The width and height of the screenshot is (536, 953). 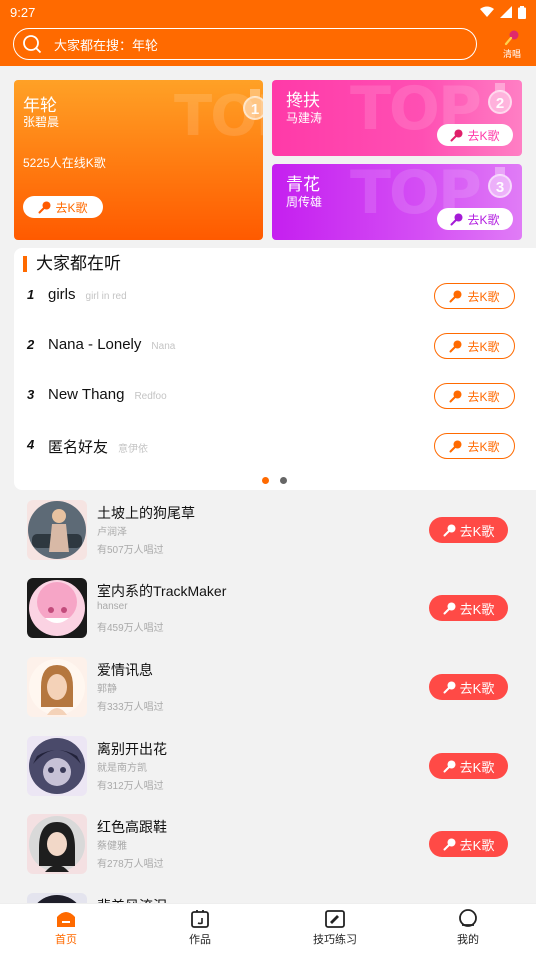 What do you see at coordinates (41, 122) in the screenshot?
I see `top-card-artist: 张碧晨` at bounding box center [41, 122].